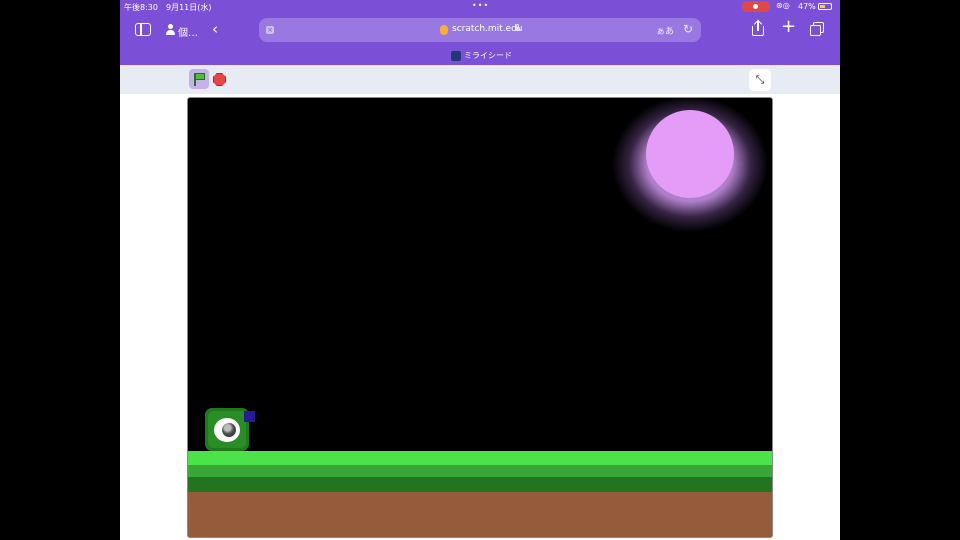 Image resolution: width=960 pixels, height=540 pixels. I want to click on ground-grass-top, so click(480, 458).